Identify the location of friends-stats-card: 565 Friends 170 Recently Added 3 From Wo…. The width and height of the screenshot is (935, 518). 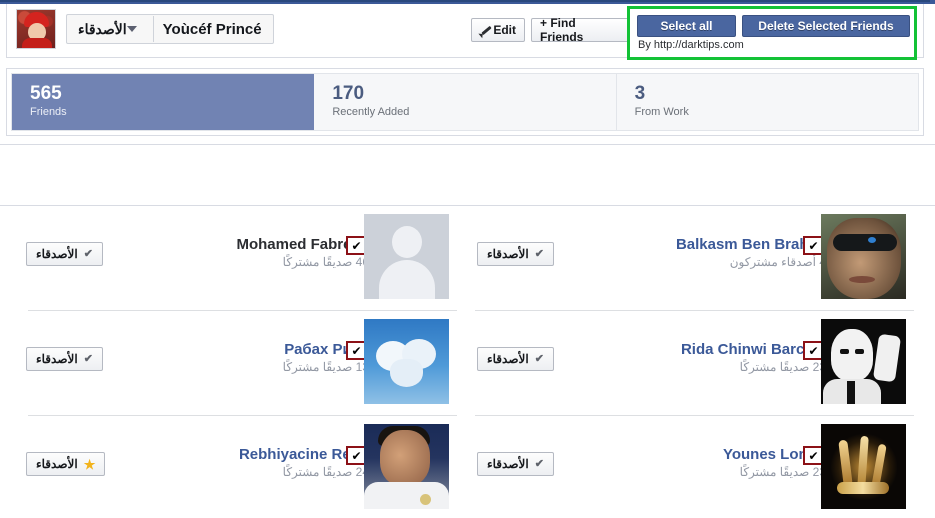
(465, 102).